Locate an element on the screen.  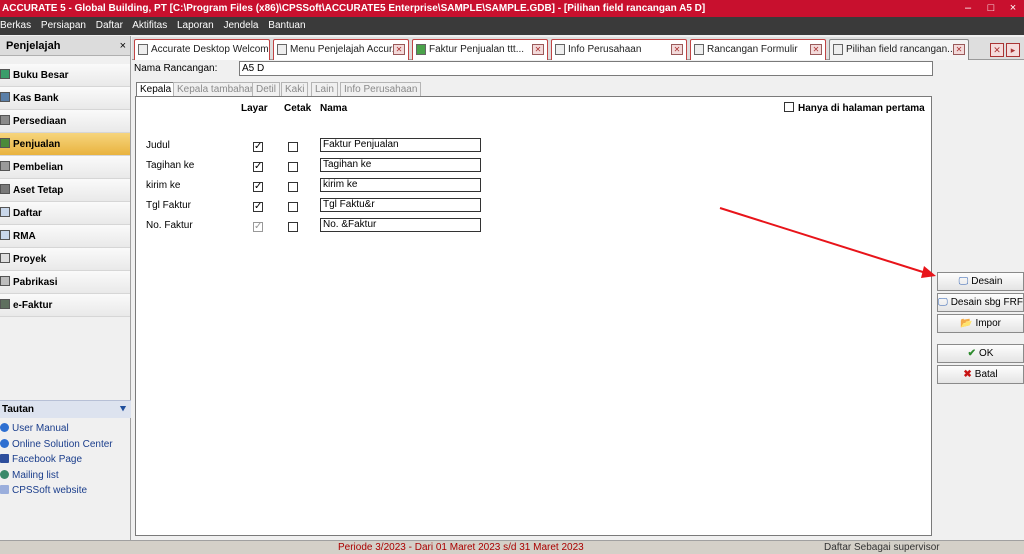
tgl-faktur-layar-checkbox: ✓ is located at coordinates (258, 207).